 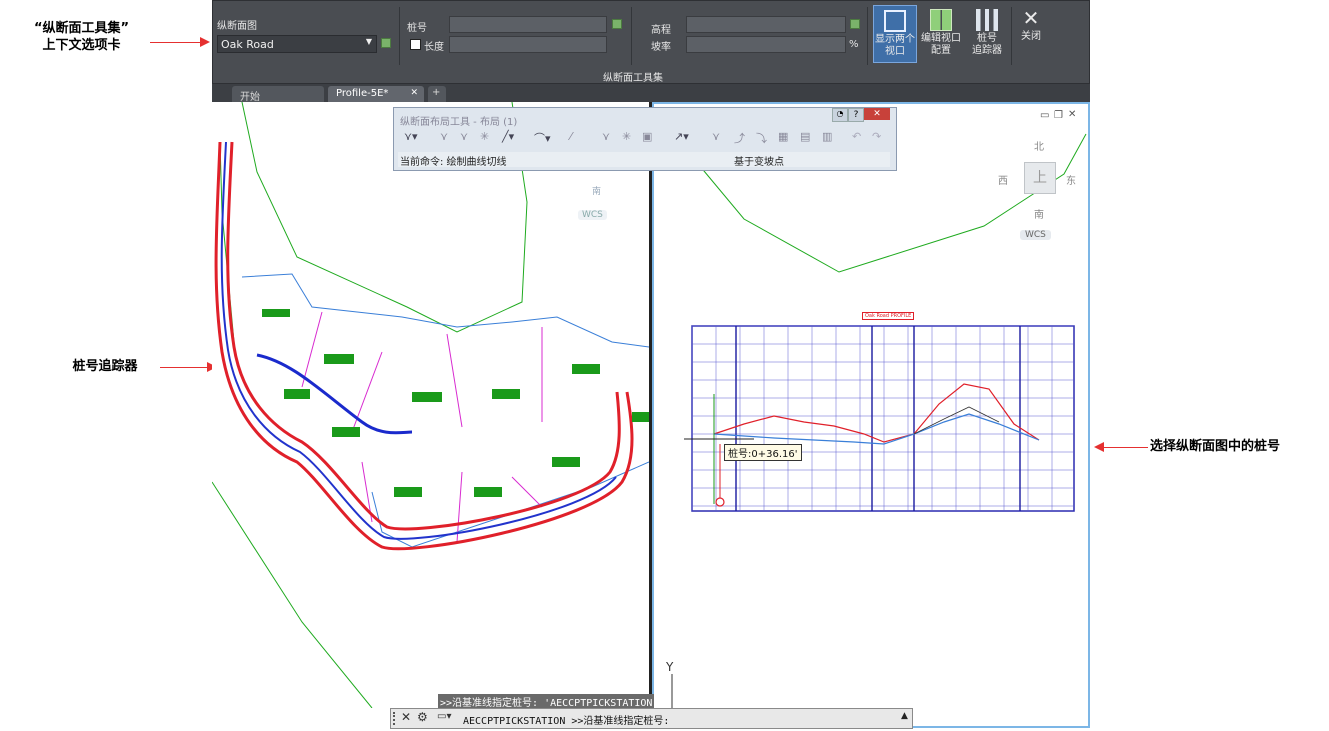 What do you see at coordinates (445, 310) in the screenshot?
I see `parcel-line` at bounding box center [445, 310].